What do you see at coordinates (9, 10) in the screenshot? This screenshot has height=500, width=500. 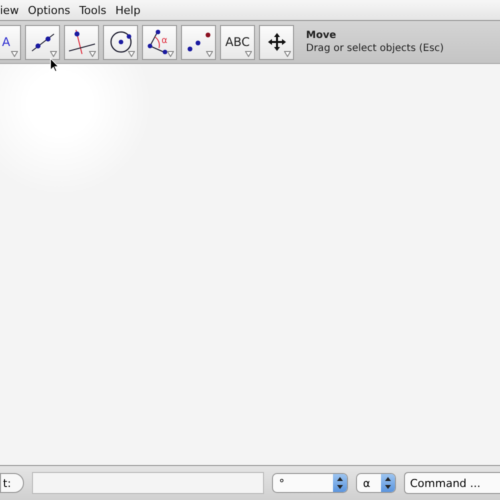 I see `menu-item: iew` at bounding box center [9, 10].